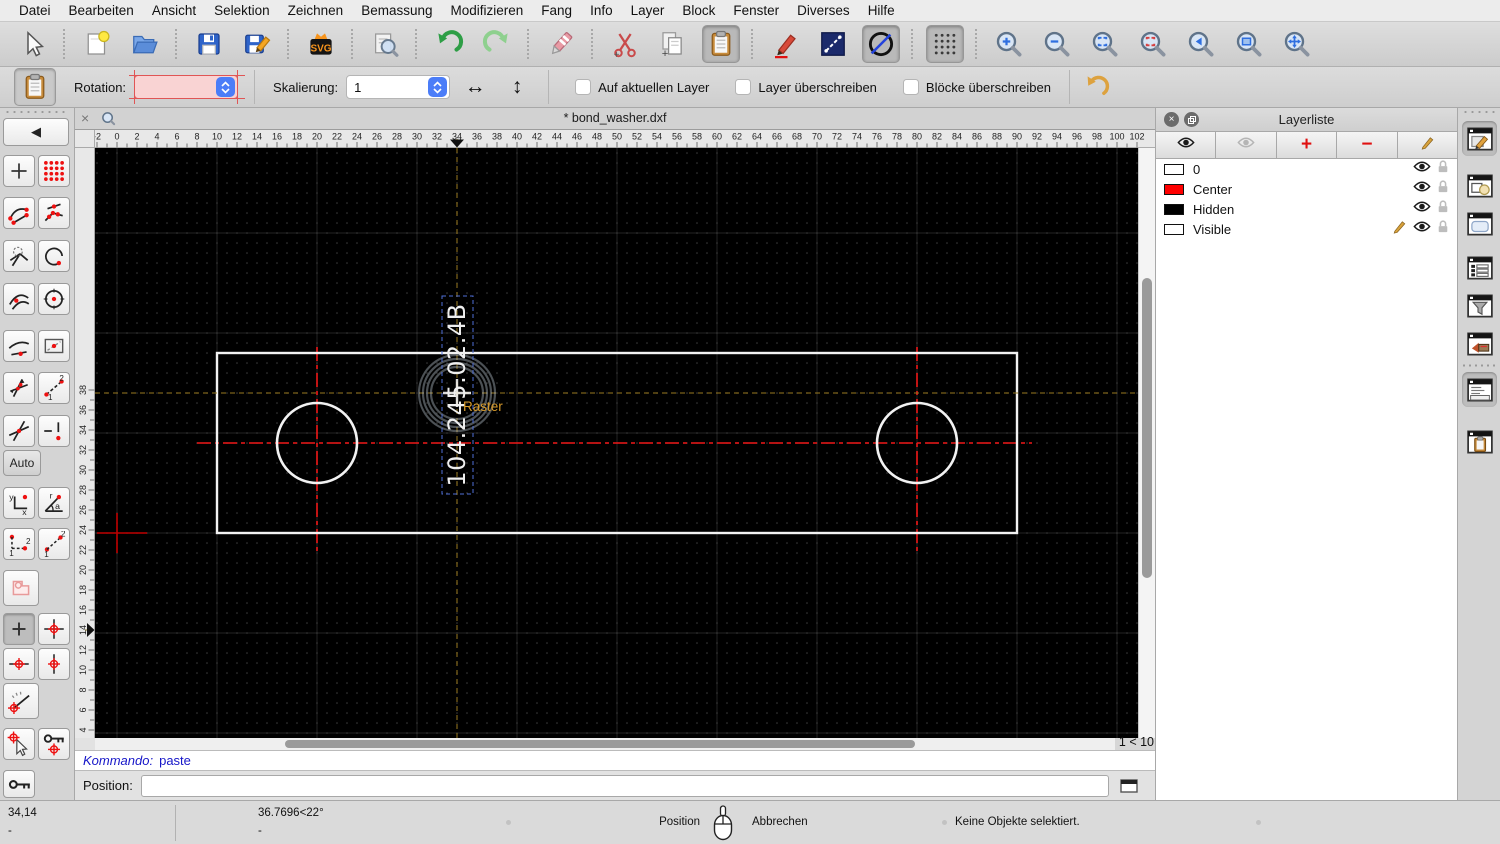  I want to click on restrict-orthogonal-auto-button, so click(19, 388).